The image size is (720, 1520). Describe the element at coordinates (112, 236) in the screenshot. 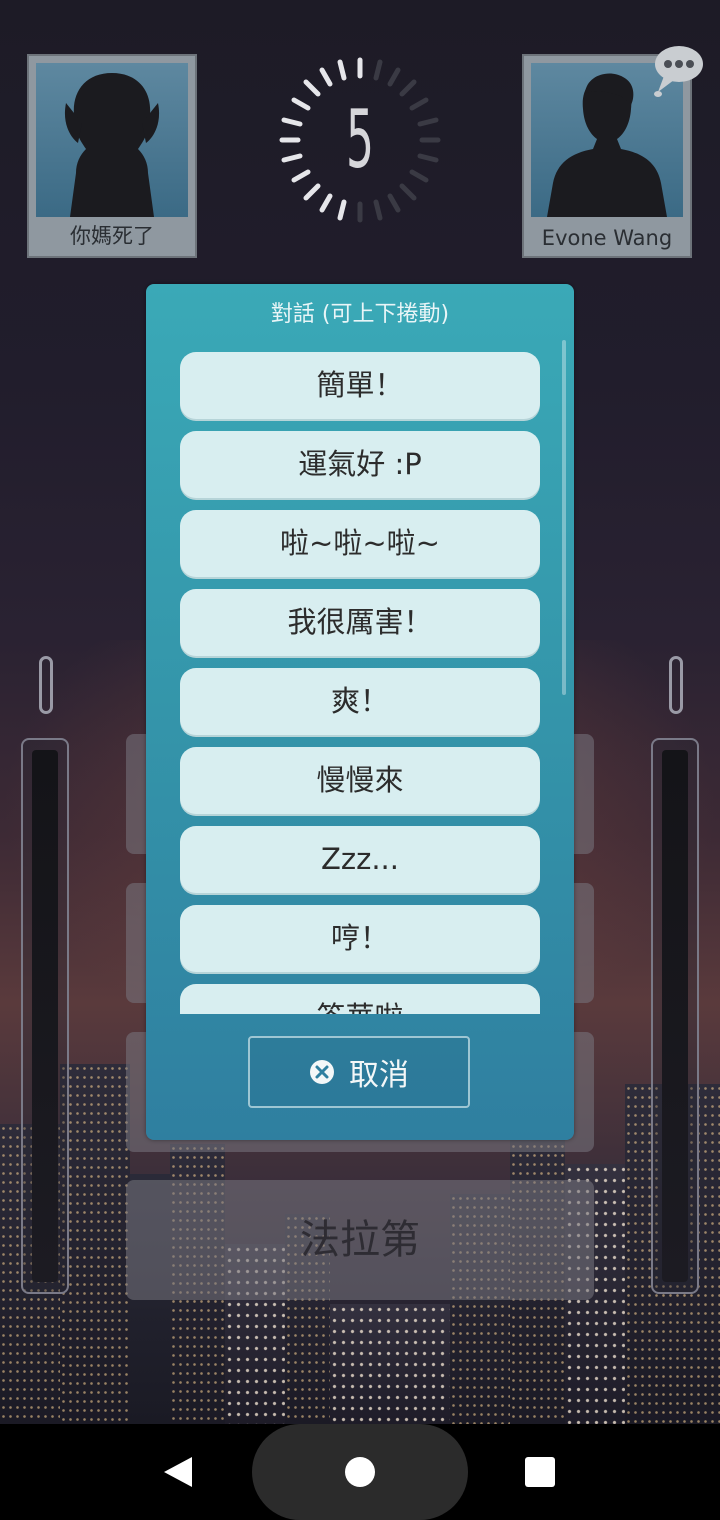

I see `player-name-left: 你媽死了` at that location.